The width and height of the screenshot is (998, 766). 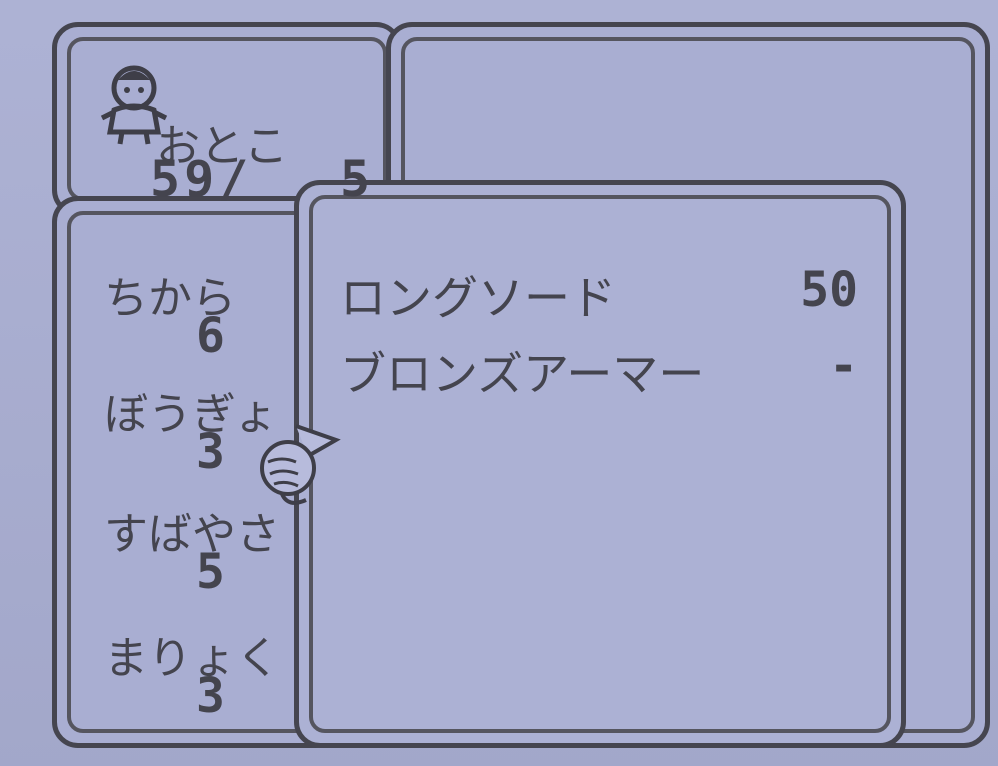 What do you see at coordinates (210, 452) in the screenshot?
I see `stat-defense-value: 3` at bounding box center [210, 452].